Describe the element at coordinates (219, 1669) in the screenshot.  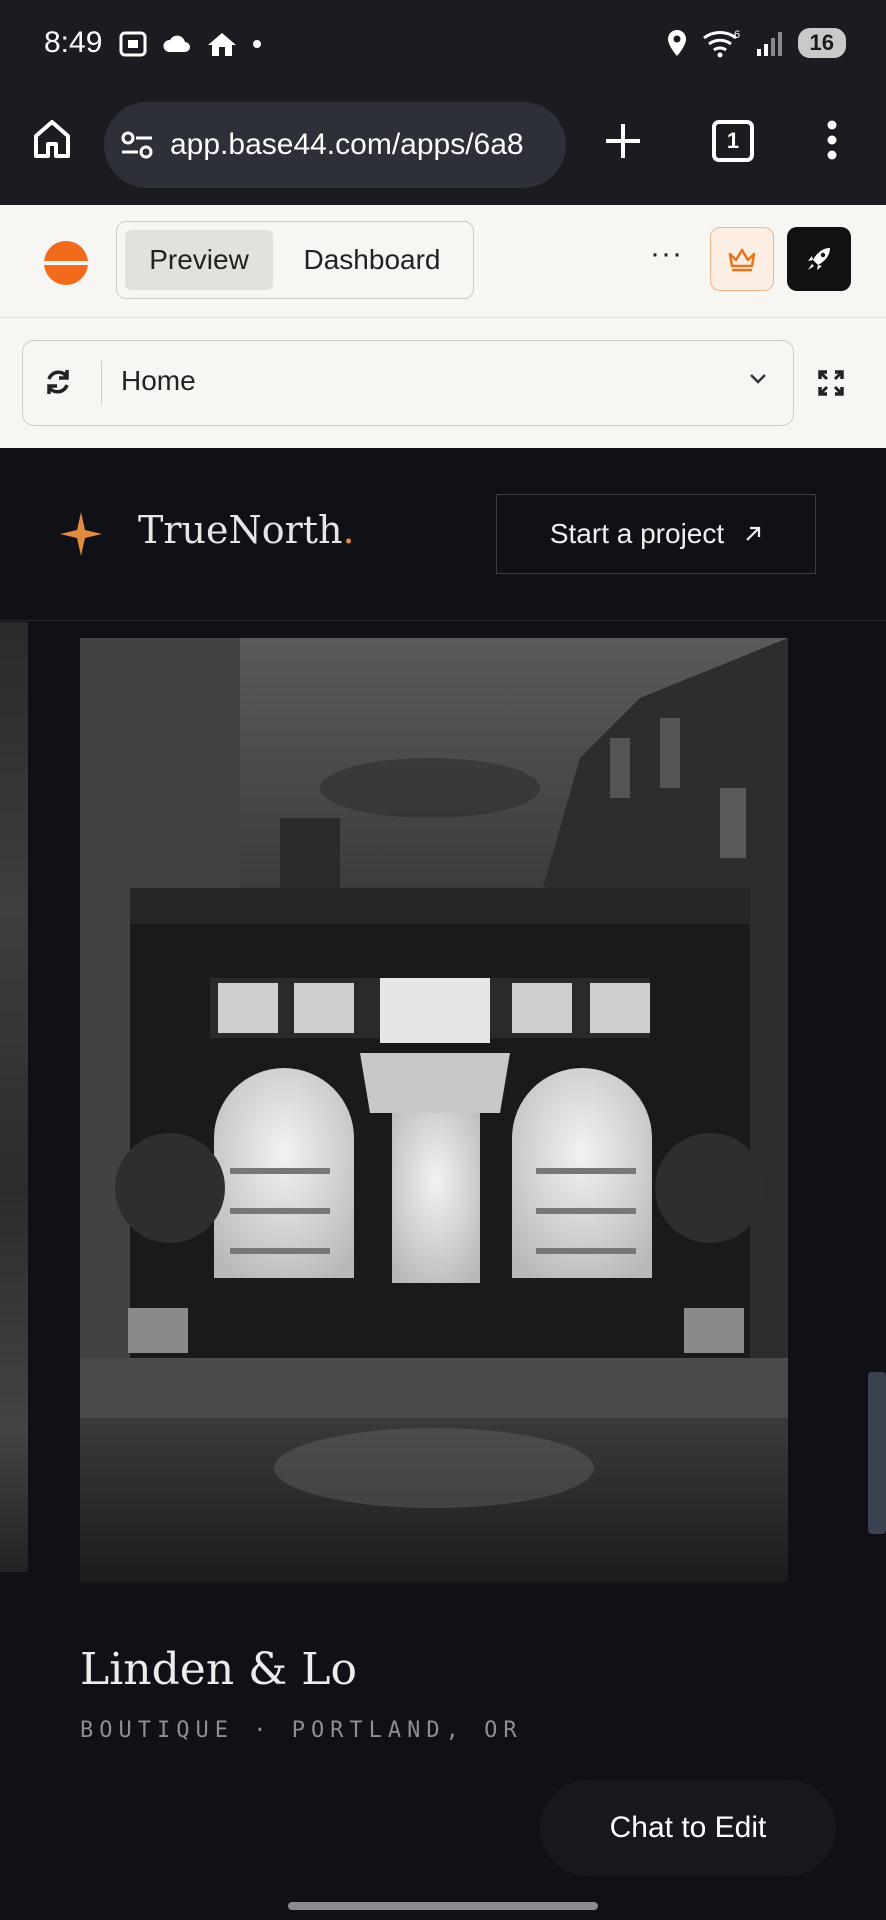
I see `project-title: Linden & Lo` at that location.